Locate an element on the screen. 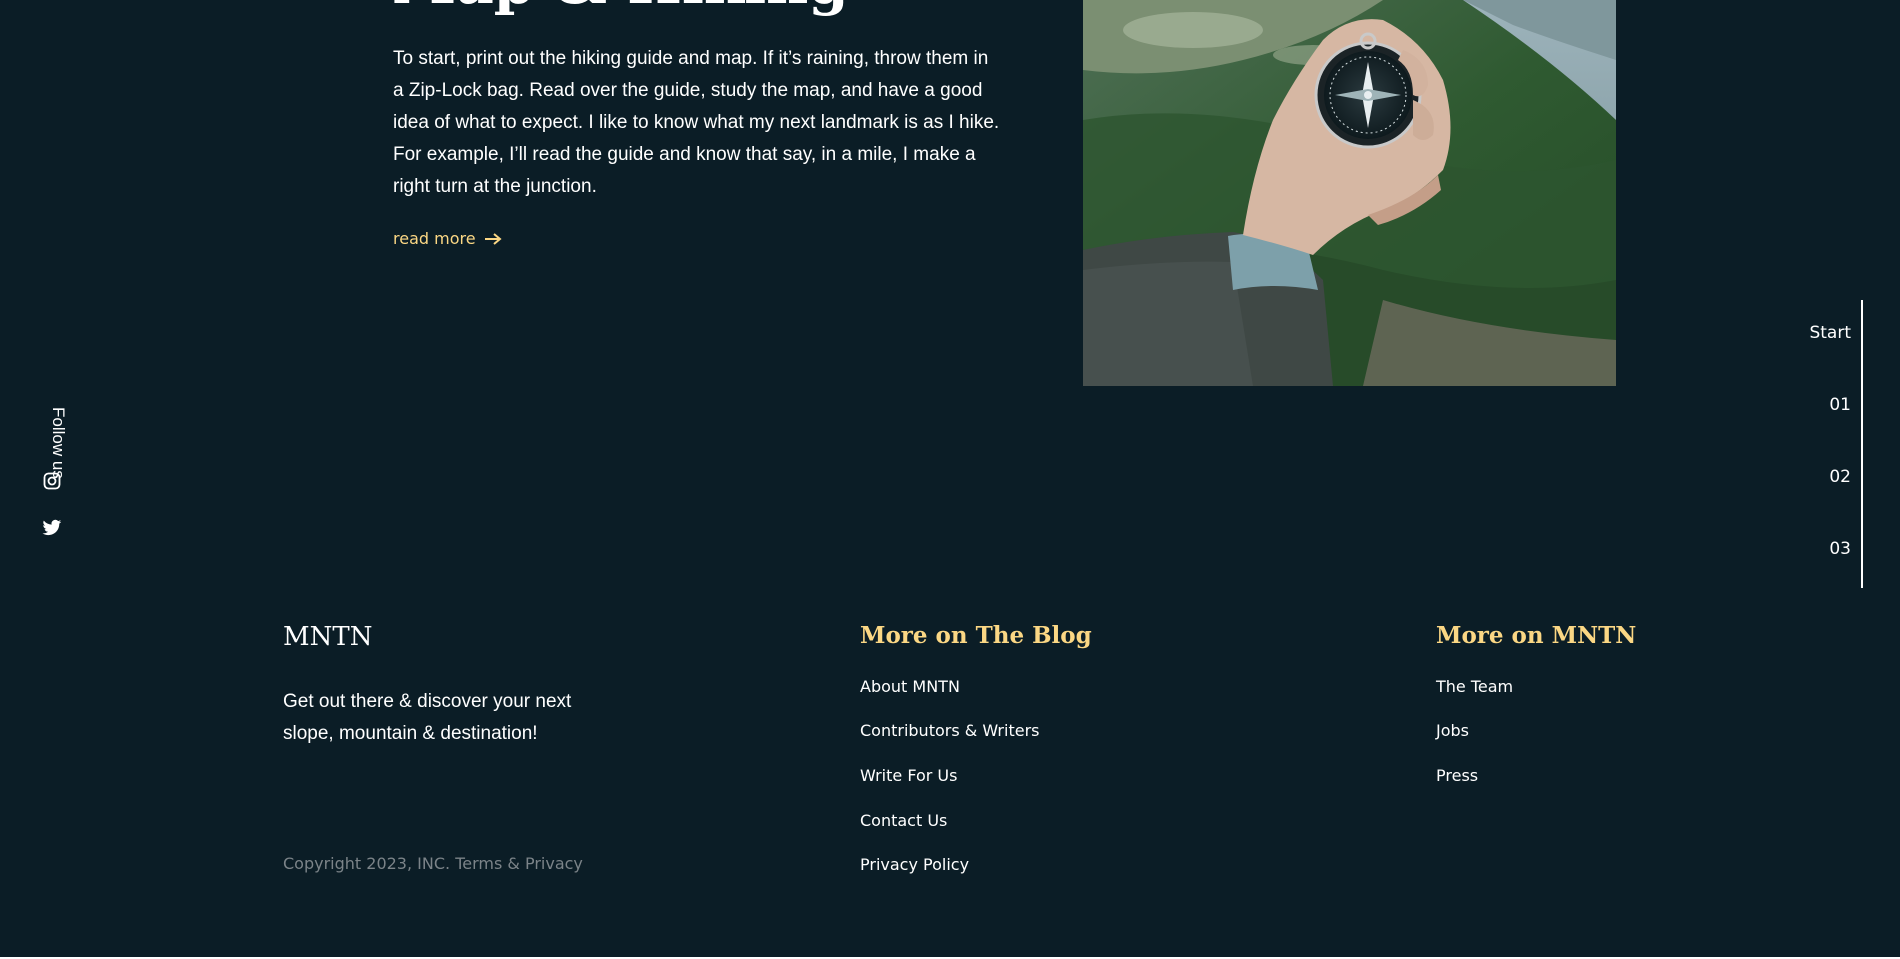 Image resolution: width=1900 pixels, height=959 pixels. footer-link-write-for-us: Write For Us is located at coordinates (908, 775).